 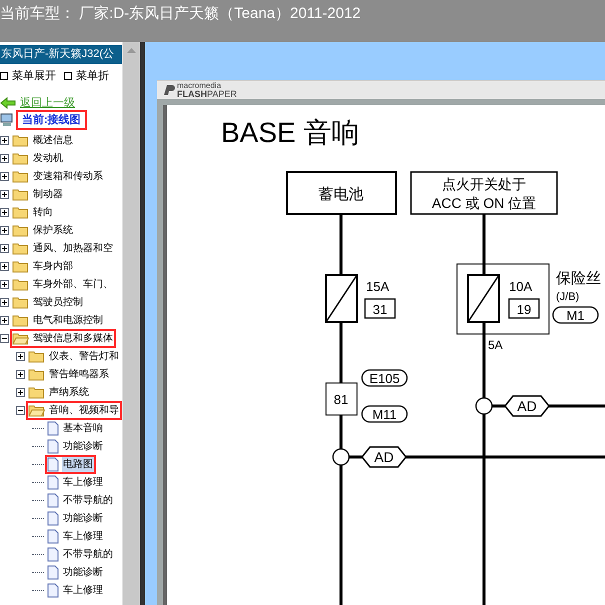 What do you see at coordinates (58, 302) in the screenshot?
I see `tree-item: 驾驶员控制` at bounding box center [58, 302].